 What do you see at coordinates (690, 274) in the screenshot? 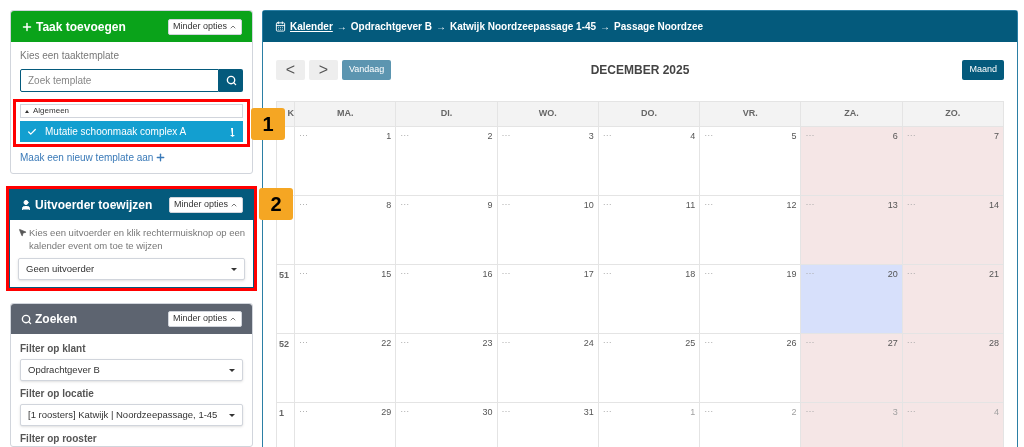
I see `day-number: 18` at bounding box center [690, 274].